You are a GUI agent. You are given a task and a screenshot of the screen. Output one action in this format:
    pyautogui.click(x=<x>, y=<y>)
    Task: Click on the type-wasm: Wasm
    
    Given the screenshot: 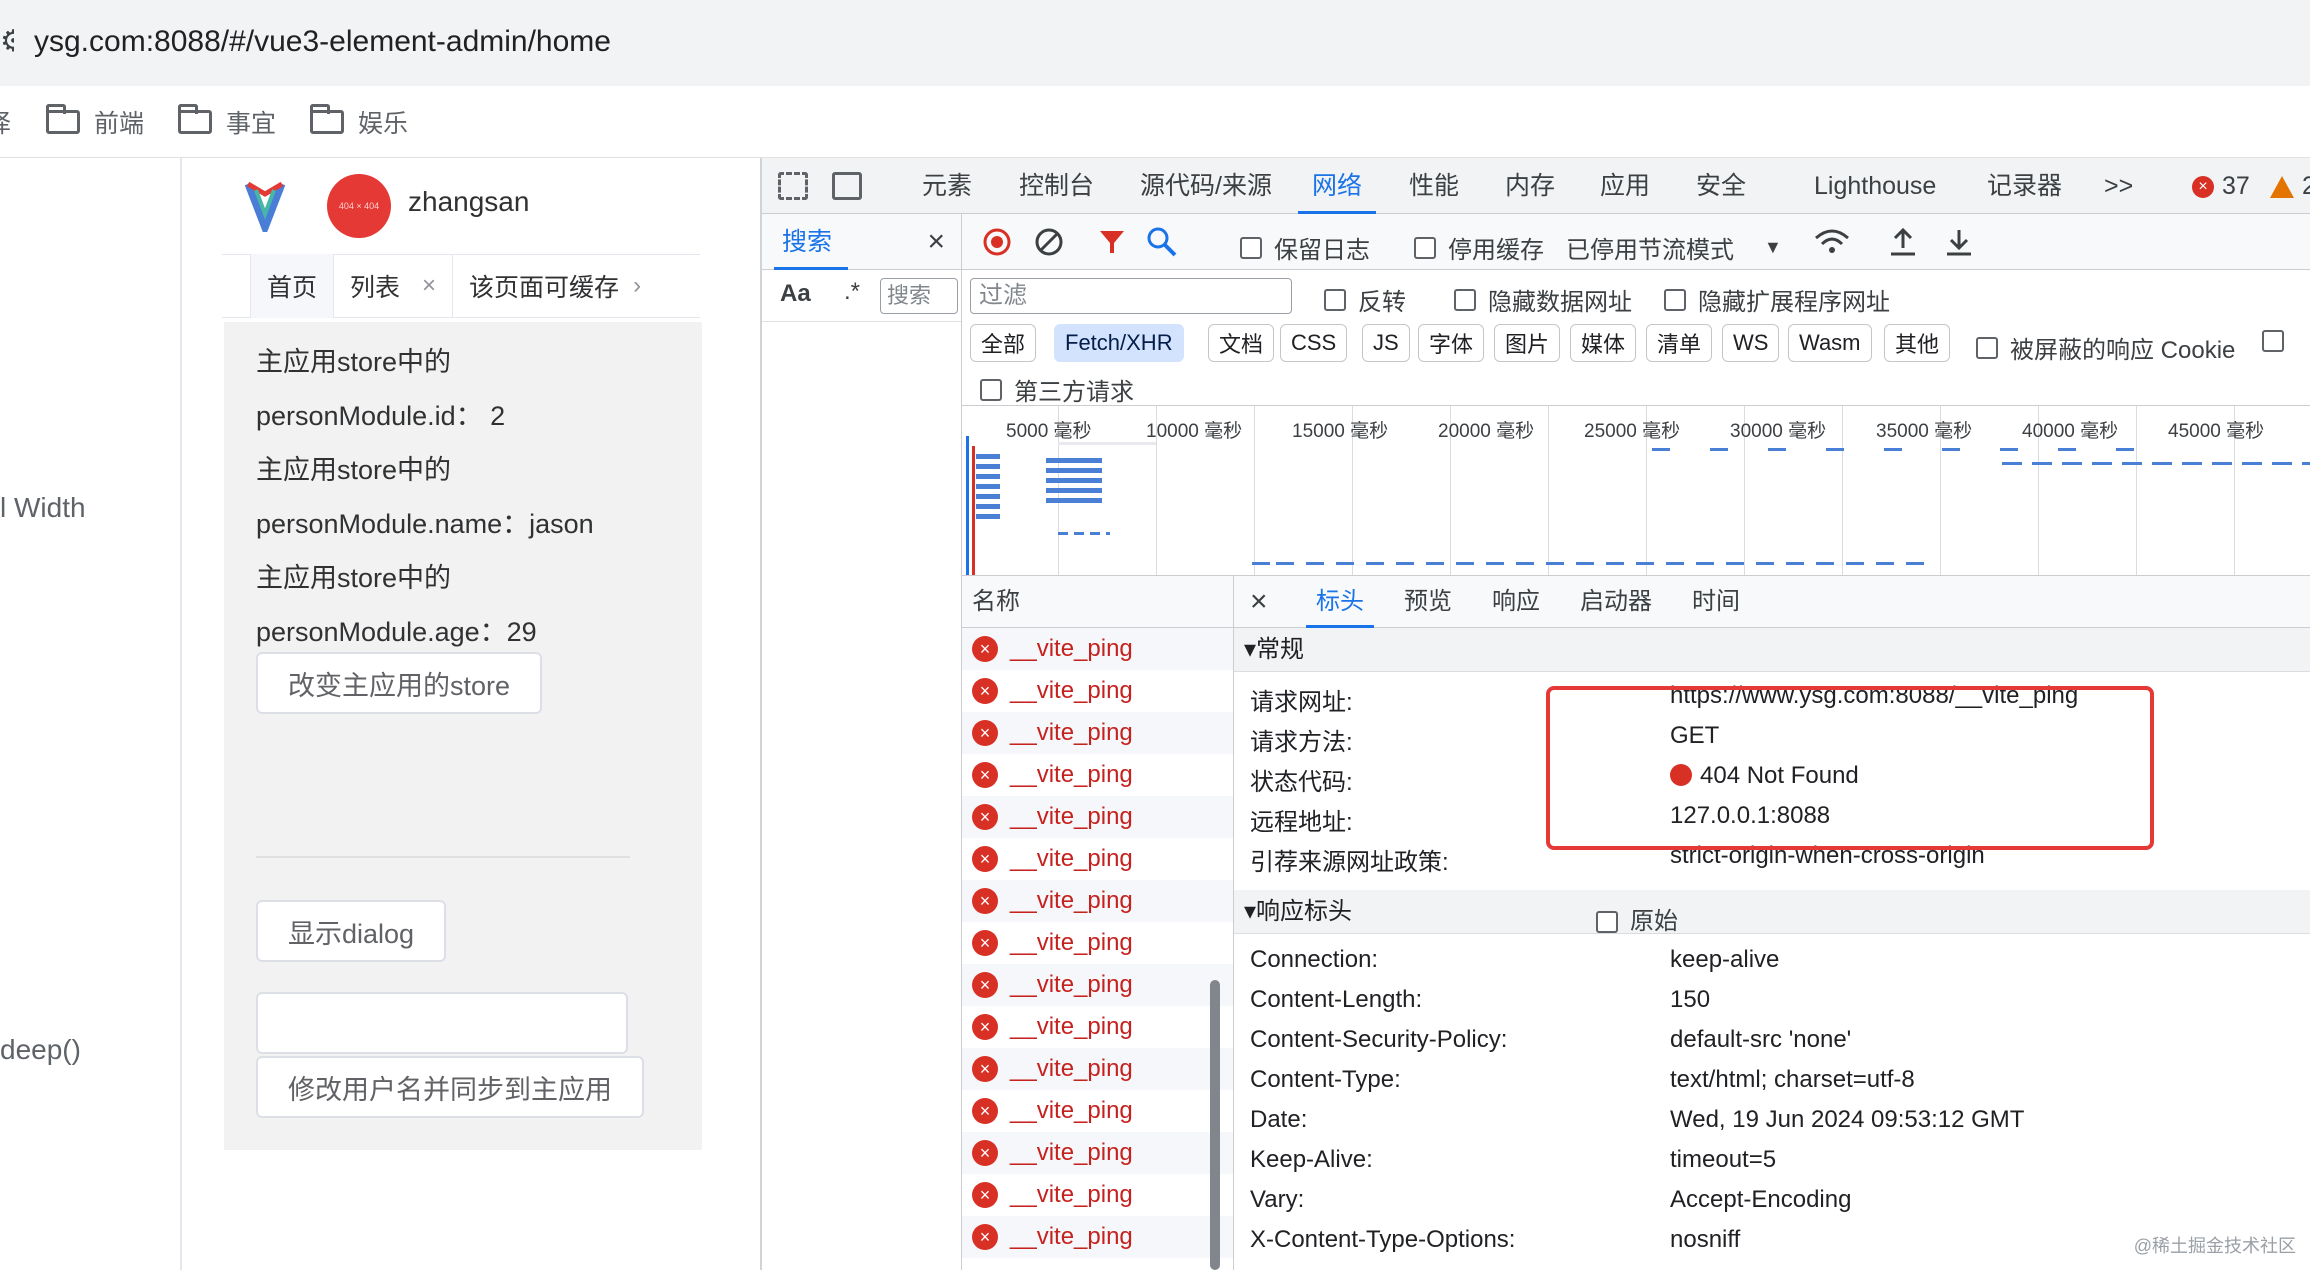 What is the action you would take?
    pyautogui.click(x=1830, y=343)
    